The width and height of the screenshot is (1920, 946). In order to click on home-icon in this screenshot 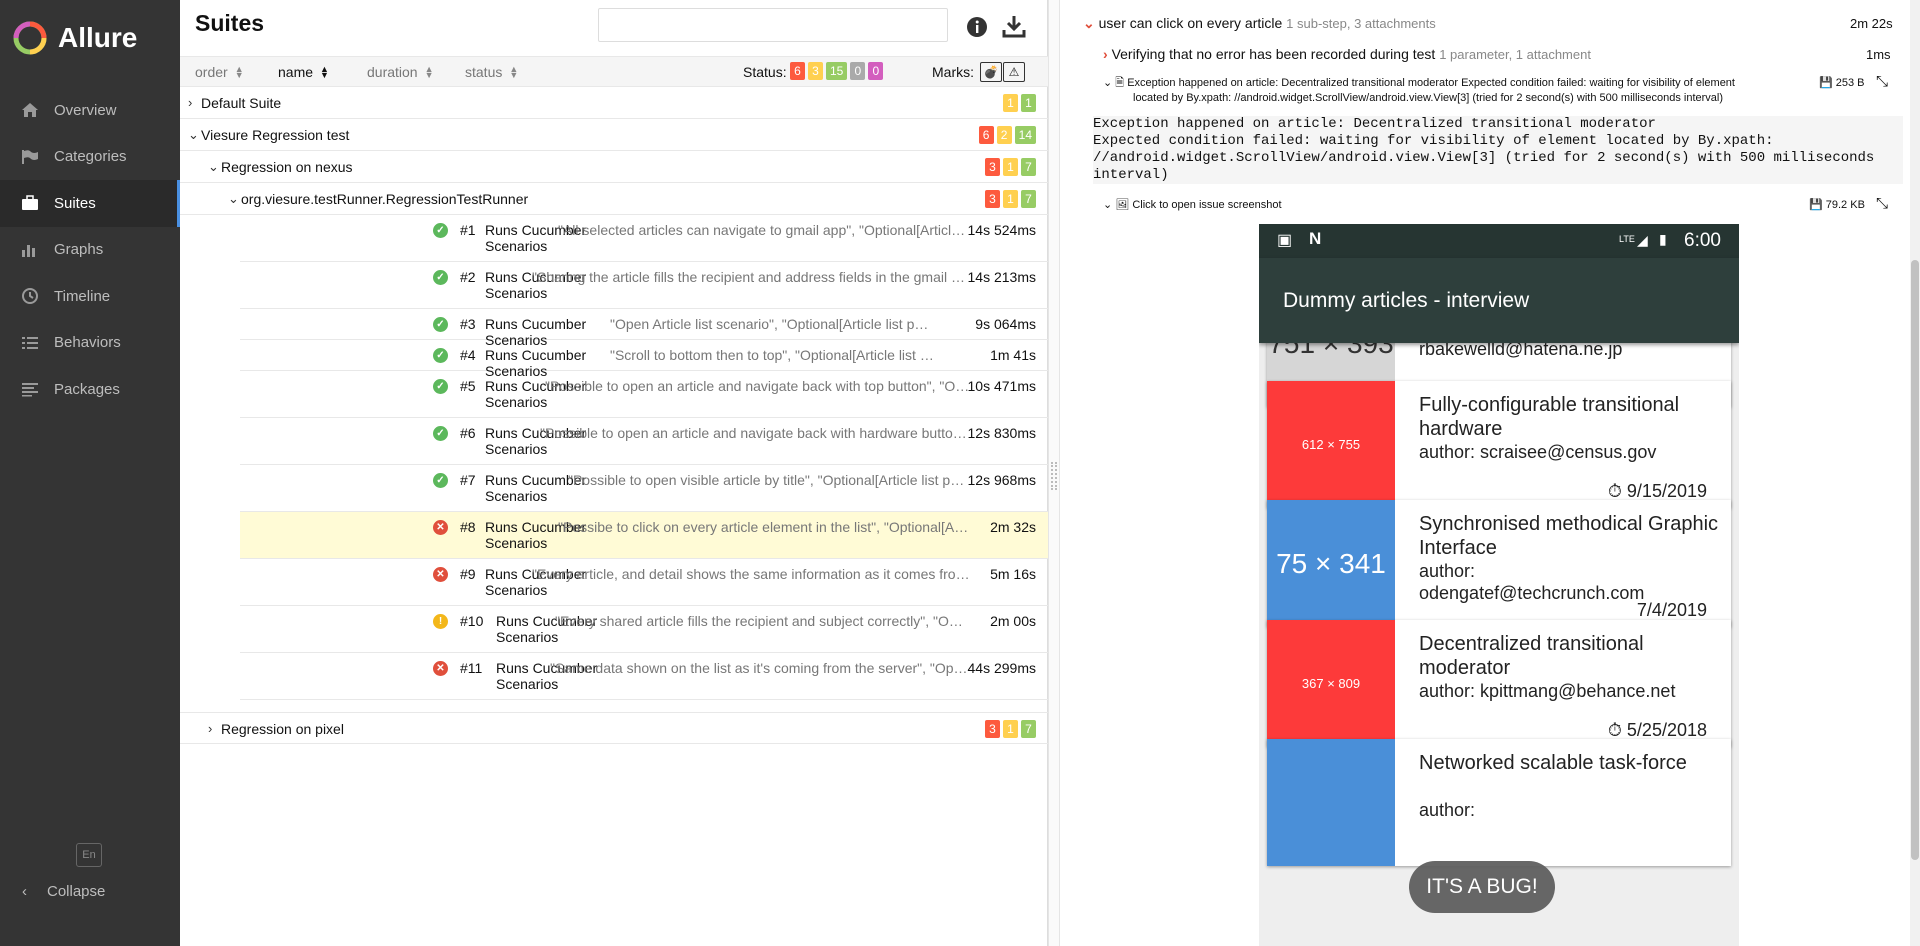, I will do `click(30, 110)`.